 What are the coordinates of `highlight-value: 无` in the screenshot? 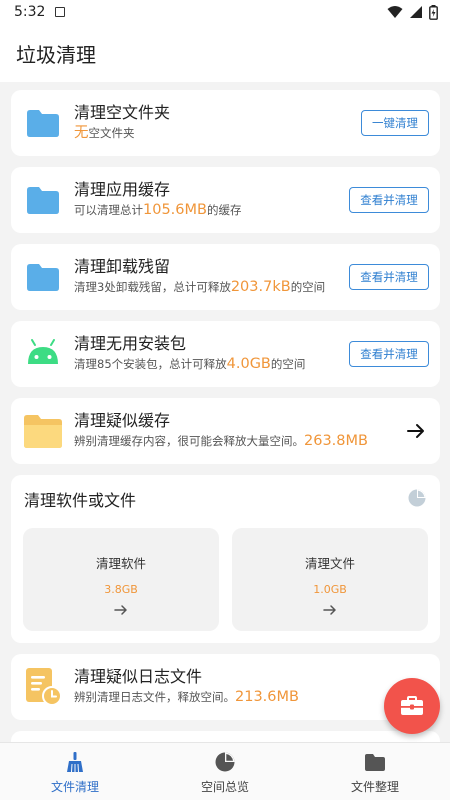 It's located at (81, 133).